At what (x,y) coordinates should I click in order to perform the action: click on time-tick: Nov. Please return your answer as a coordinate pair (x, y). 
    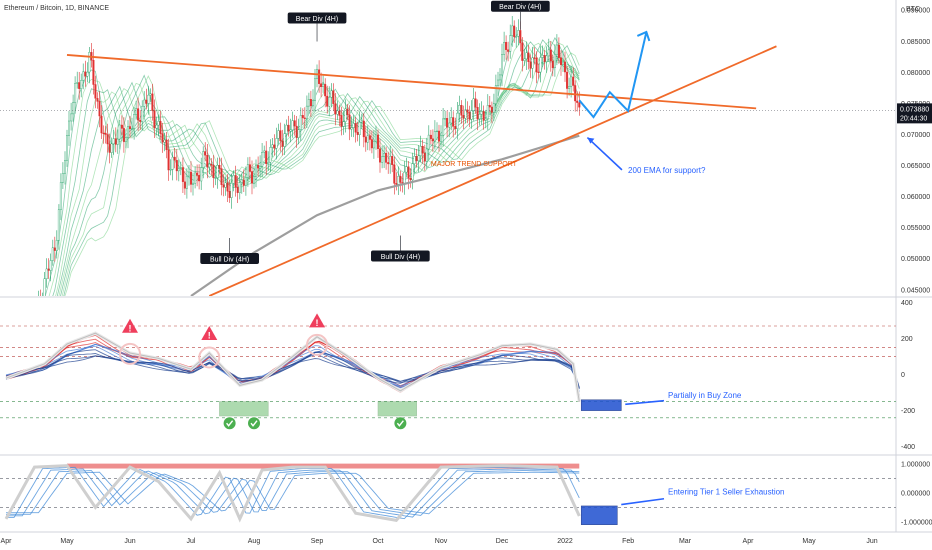
    Looking at the image, I should click on (441, 541).